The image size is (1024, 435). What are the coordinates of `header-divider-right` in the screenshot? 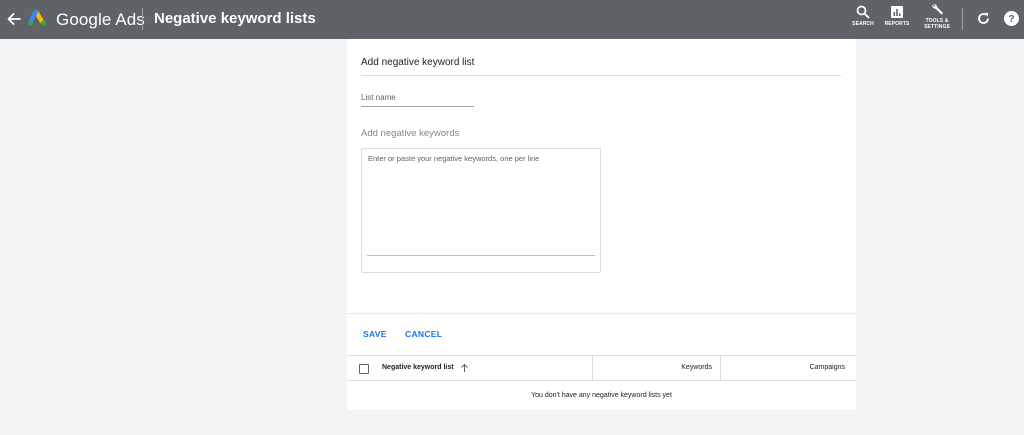 It's located at (962, 19).